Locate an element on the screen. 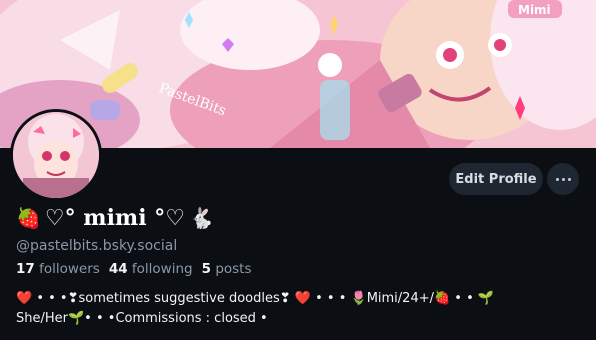 The image size is (596, 340). display-name-text: ♡° mimi °♡ is located at coordinates (114, 218).